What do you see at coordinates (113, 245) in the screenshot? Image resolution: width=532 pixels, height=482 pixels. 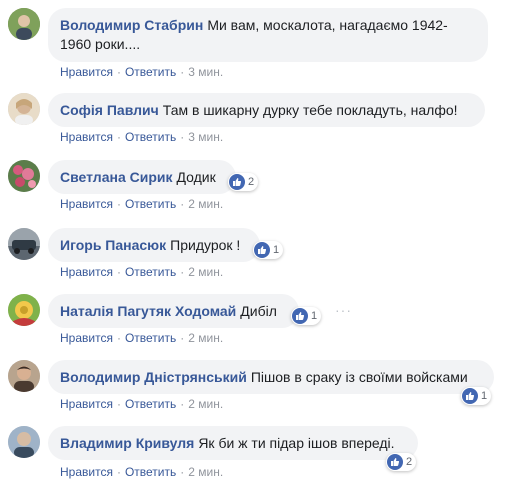 I see `comment-author: Игорь Панасюк` at bounding box center [113, 245].